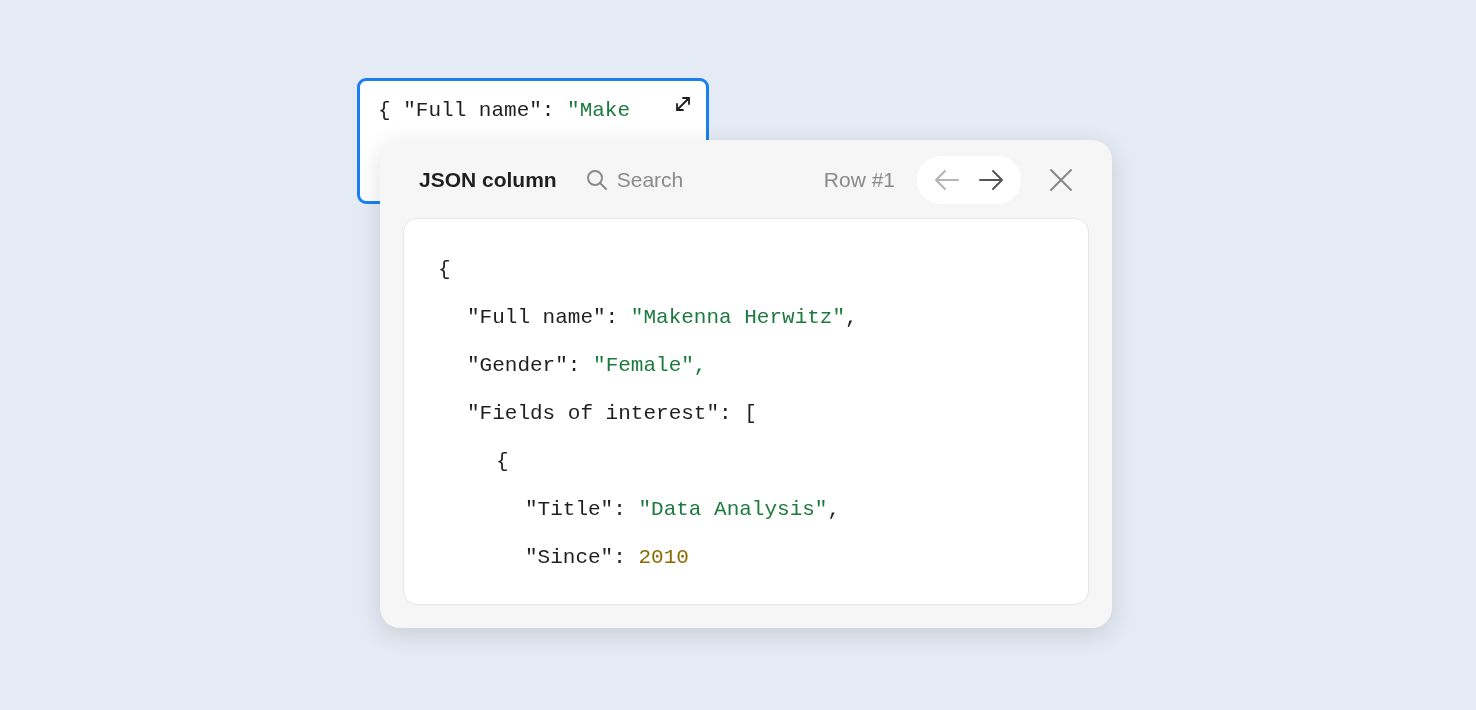 This screenshot has width=1476, height=710. Describe the element at coordinates (607, 557) in the screenshot. I see `code-line: "Since": 2010` at that location.